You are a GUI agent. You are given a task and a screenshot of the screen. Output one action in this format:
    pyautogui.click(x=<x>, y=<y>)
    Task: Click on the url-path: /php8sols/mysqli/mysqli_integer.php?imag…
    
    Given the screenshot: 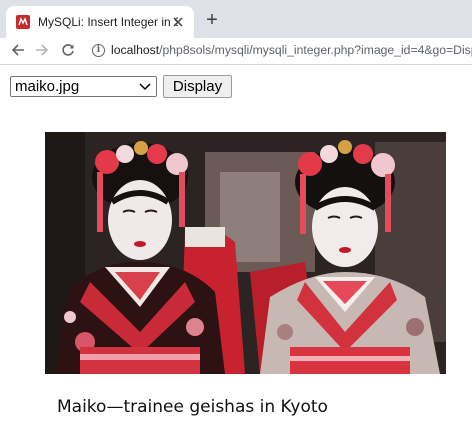 What is the action you would take?
    pyautogui.click(x=315, y=50)
    